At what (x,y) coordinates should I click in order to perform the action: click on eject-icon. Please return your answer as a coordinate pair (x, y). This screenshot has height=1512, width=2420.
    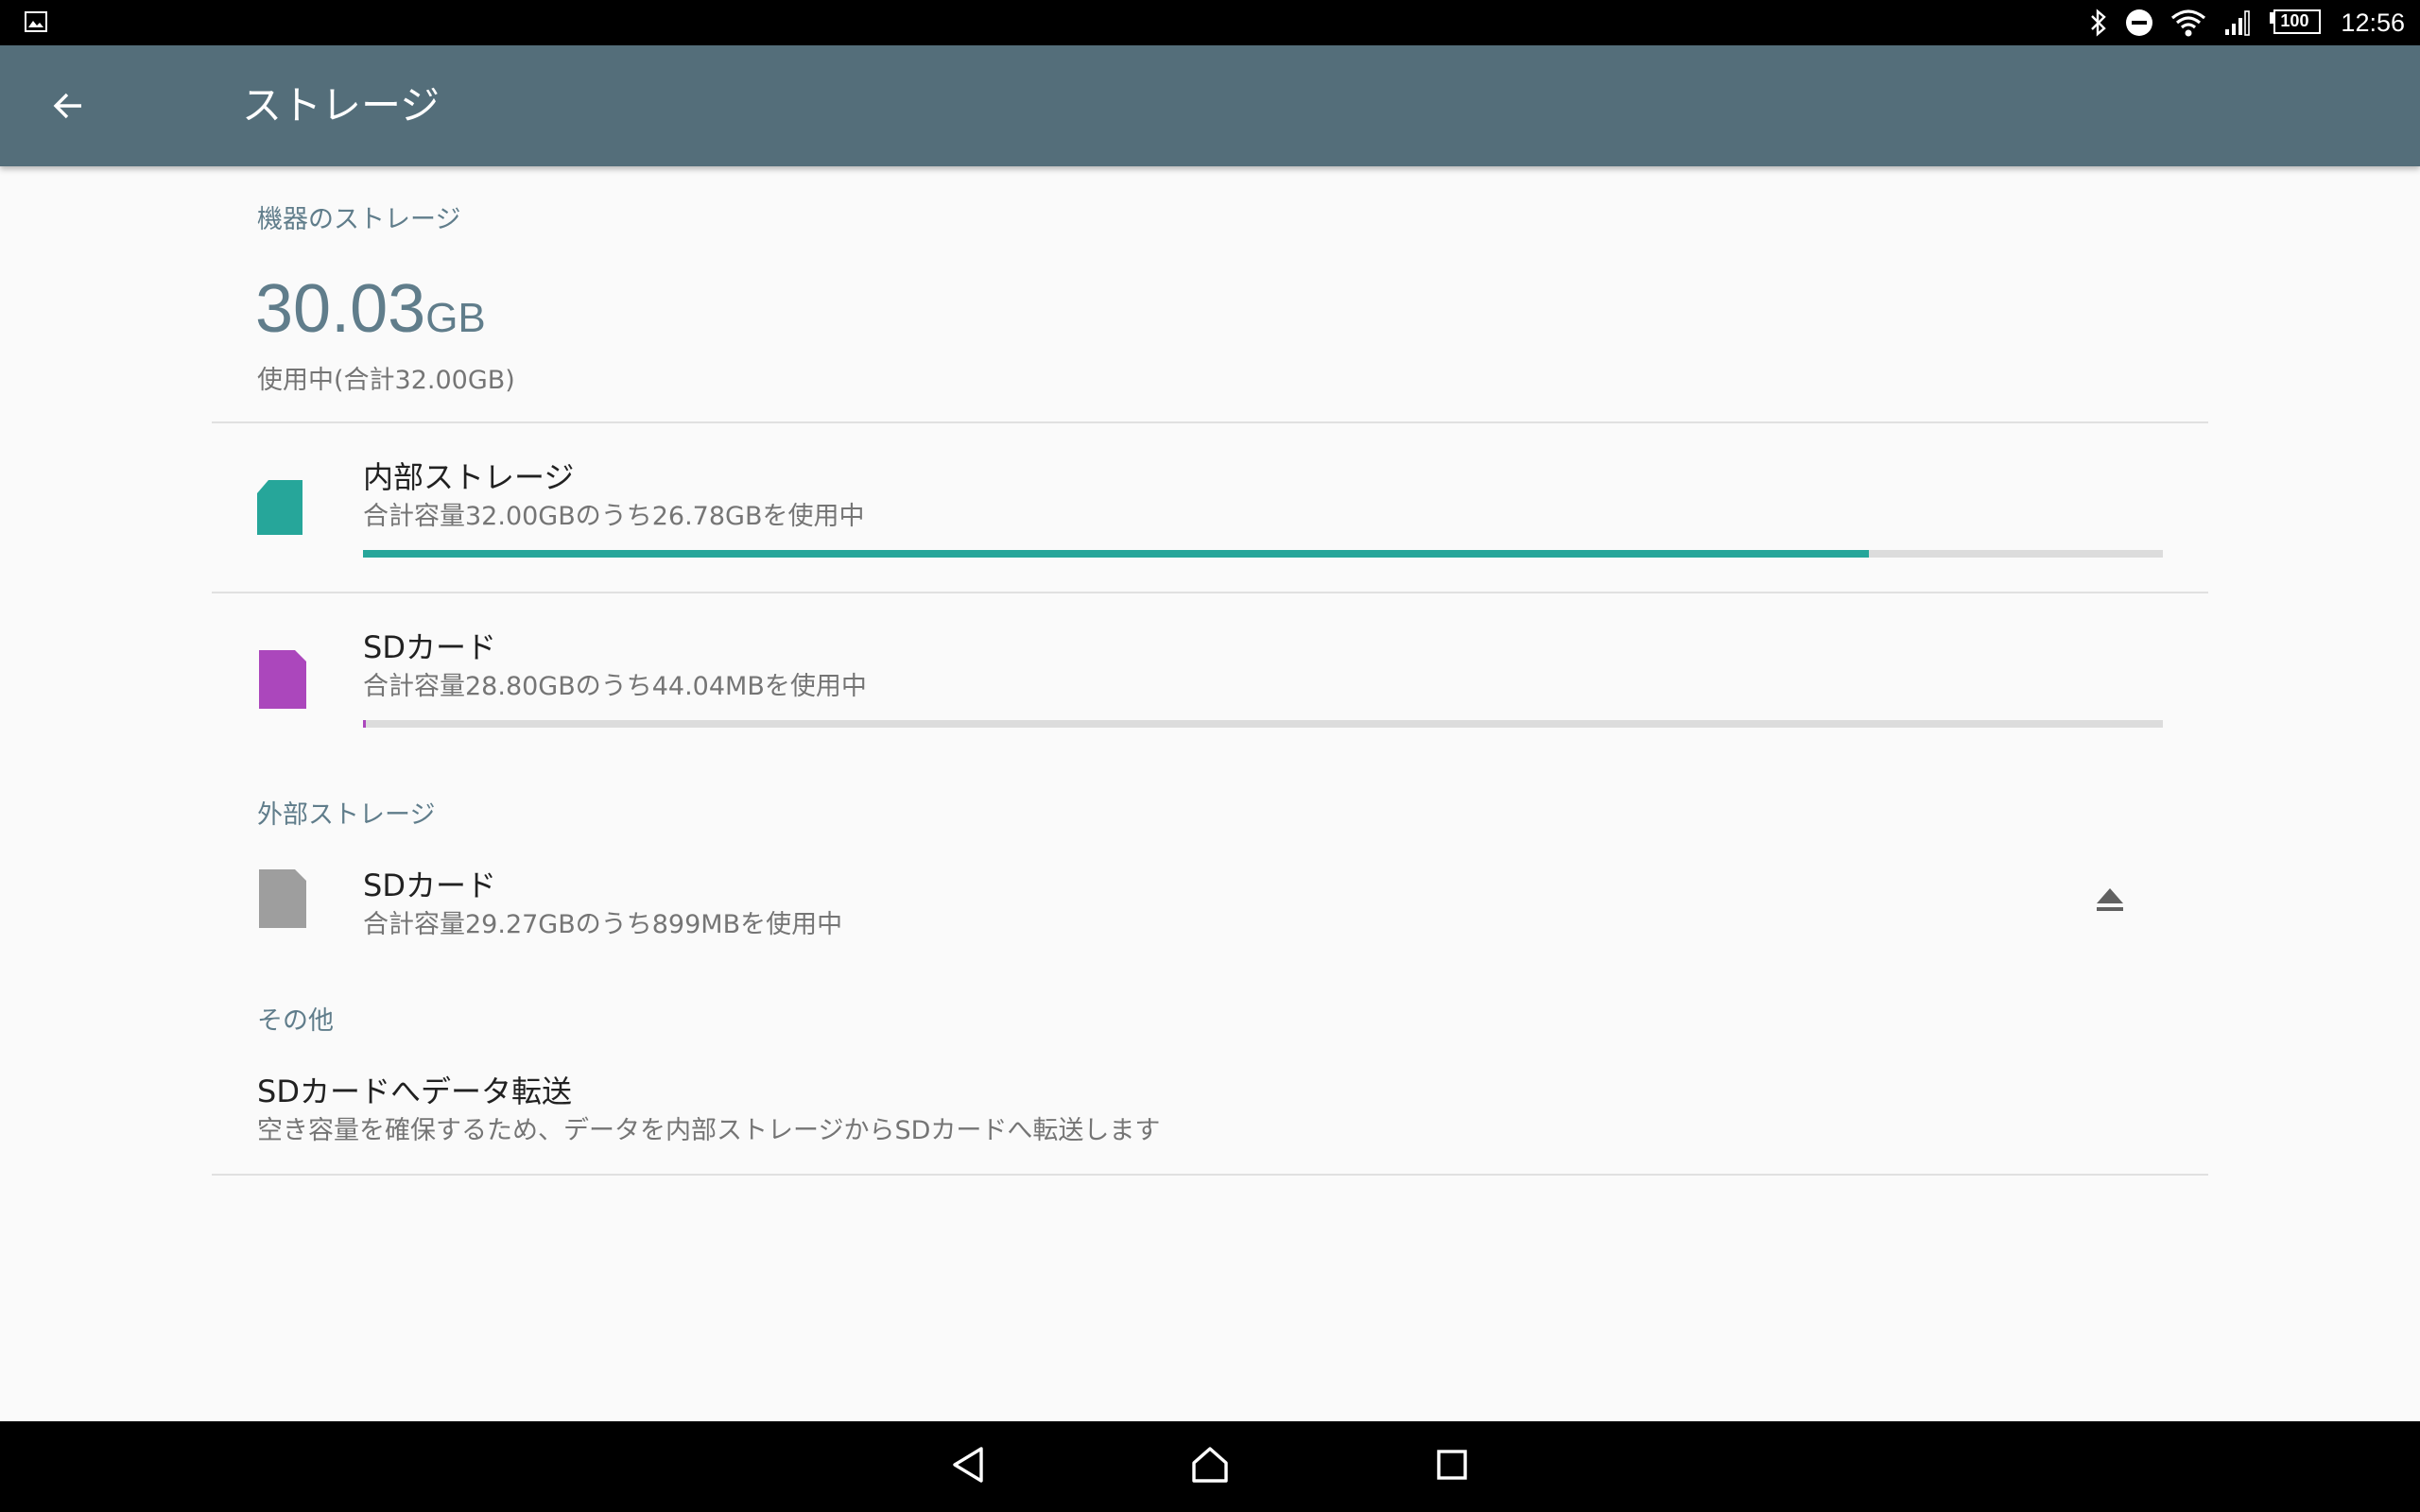
    Looking at the image, I should click on (2110, 901).